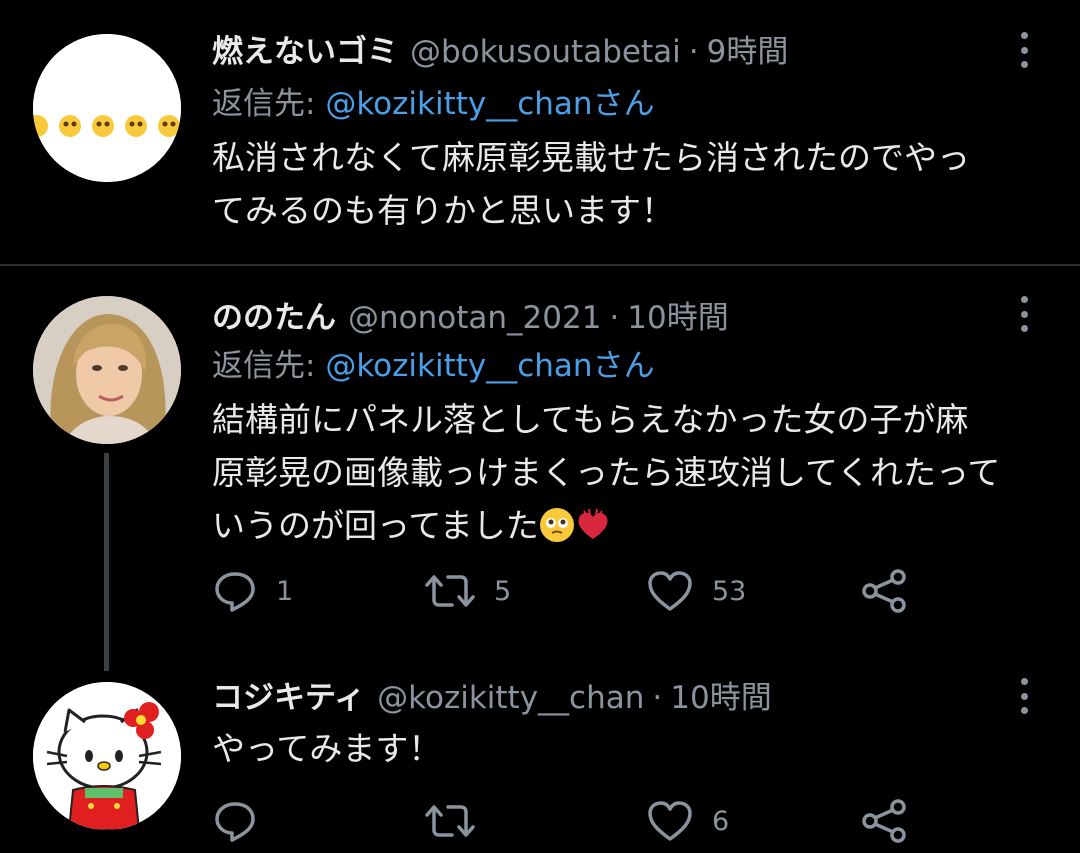  What do you see at coordinates (305, 52) in the screenshot?
I see `display-name: 燃えないゴミ` at bounding box center [305, 52].